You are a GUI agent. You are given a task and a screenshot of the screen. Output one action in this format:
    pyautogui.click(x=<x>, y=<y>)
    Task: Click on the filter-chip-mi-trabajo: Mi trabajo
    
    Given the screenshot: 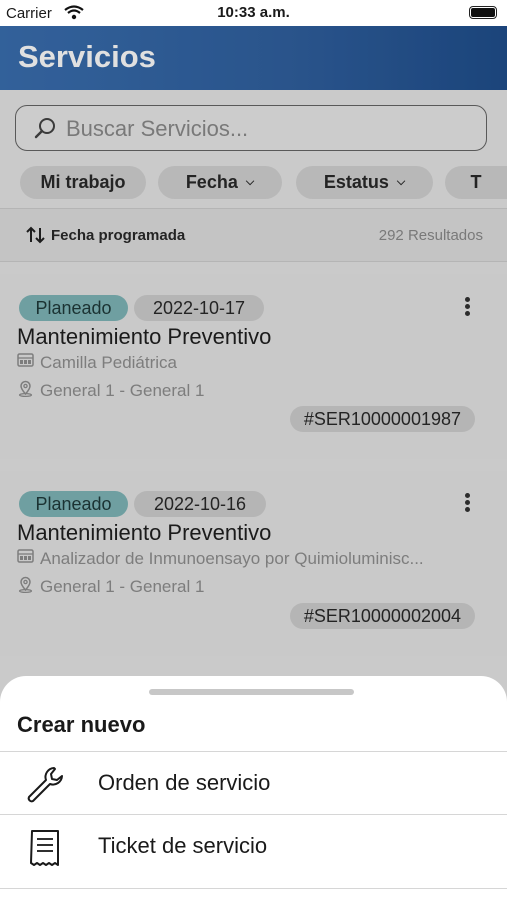 What is the action you would take?
    pyautogui.click(x=83, y=182)
    